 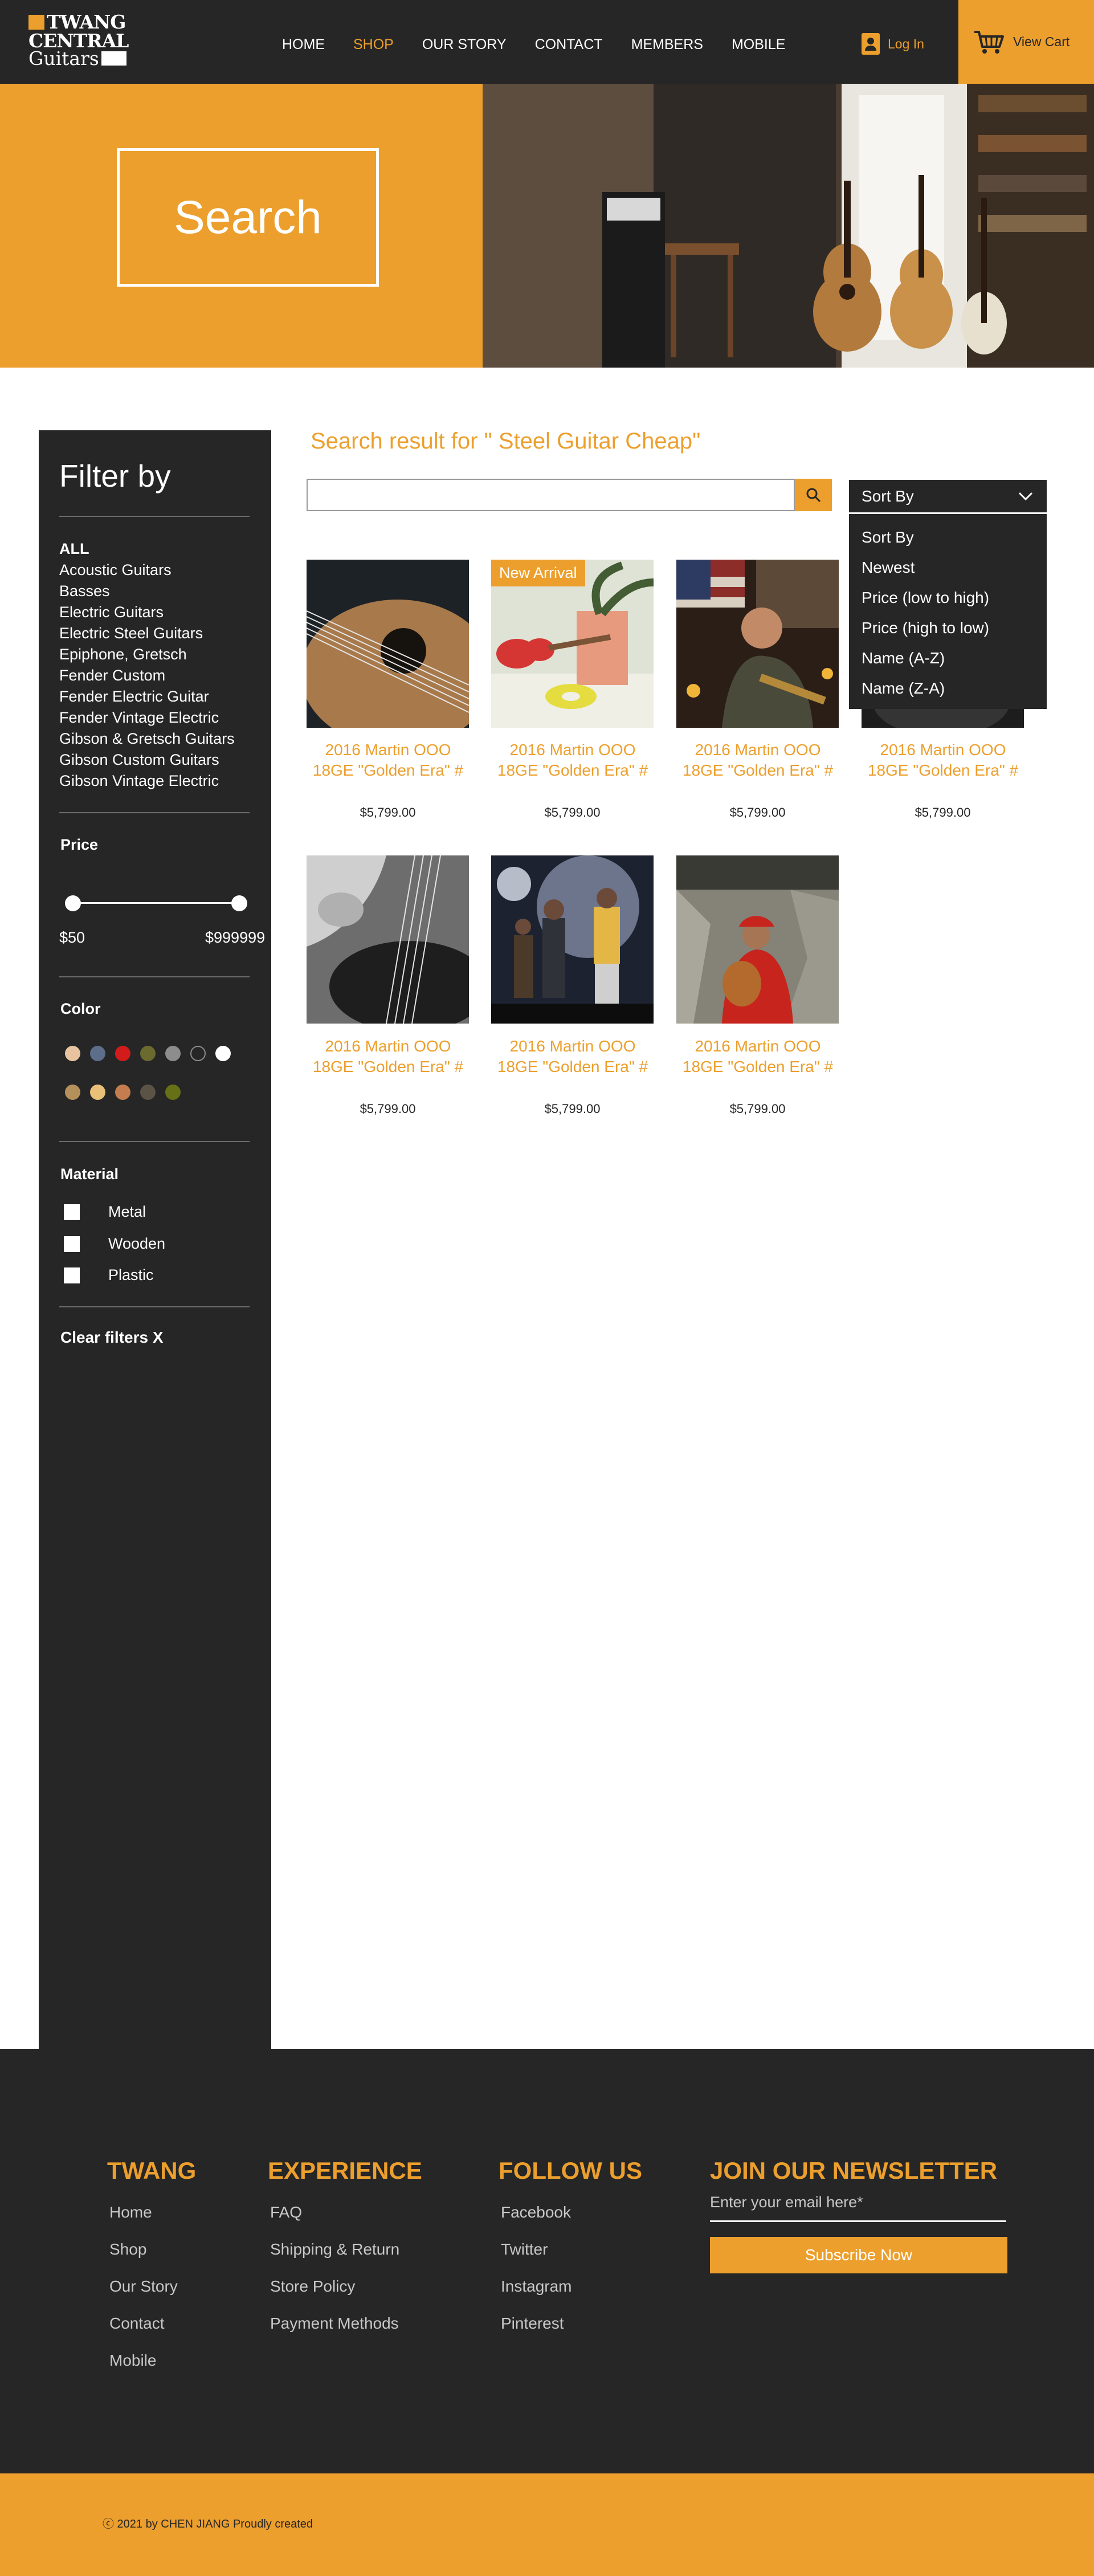 I want to click on hero-guitar-room-image, so click(x=788, y=226).